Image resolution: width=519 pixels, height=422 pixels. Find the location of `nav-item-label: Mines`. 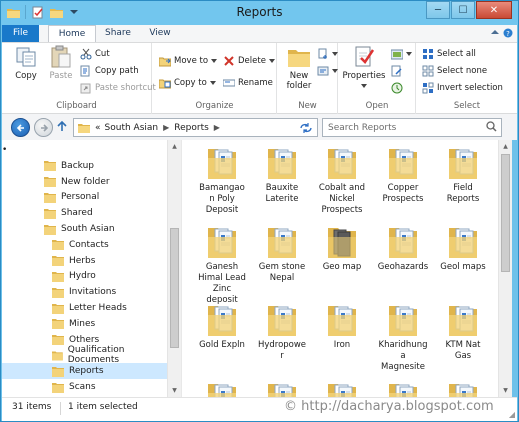

nav-item-label: Mines is located at coordinates (82, 323).